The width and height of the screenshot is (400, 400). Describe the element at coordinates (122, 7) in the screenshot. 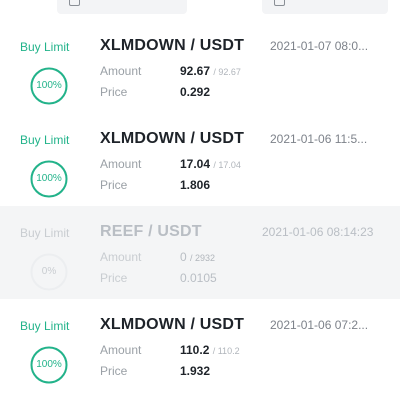

I see `start-date-field` at that location.